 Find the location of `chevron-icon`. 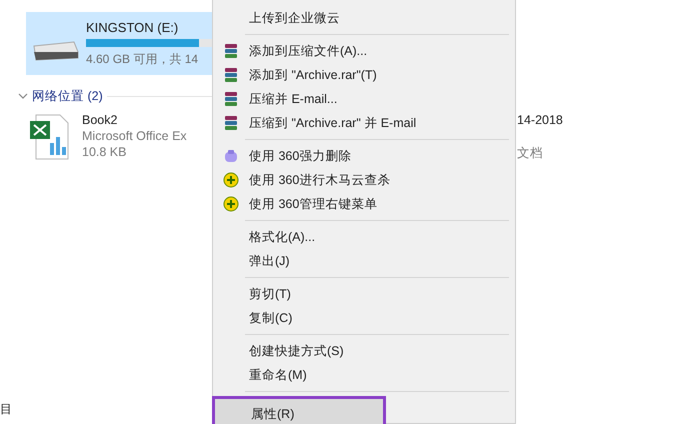

chevron-icon is located at coordinates (23, 96).